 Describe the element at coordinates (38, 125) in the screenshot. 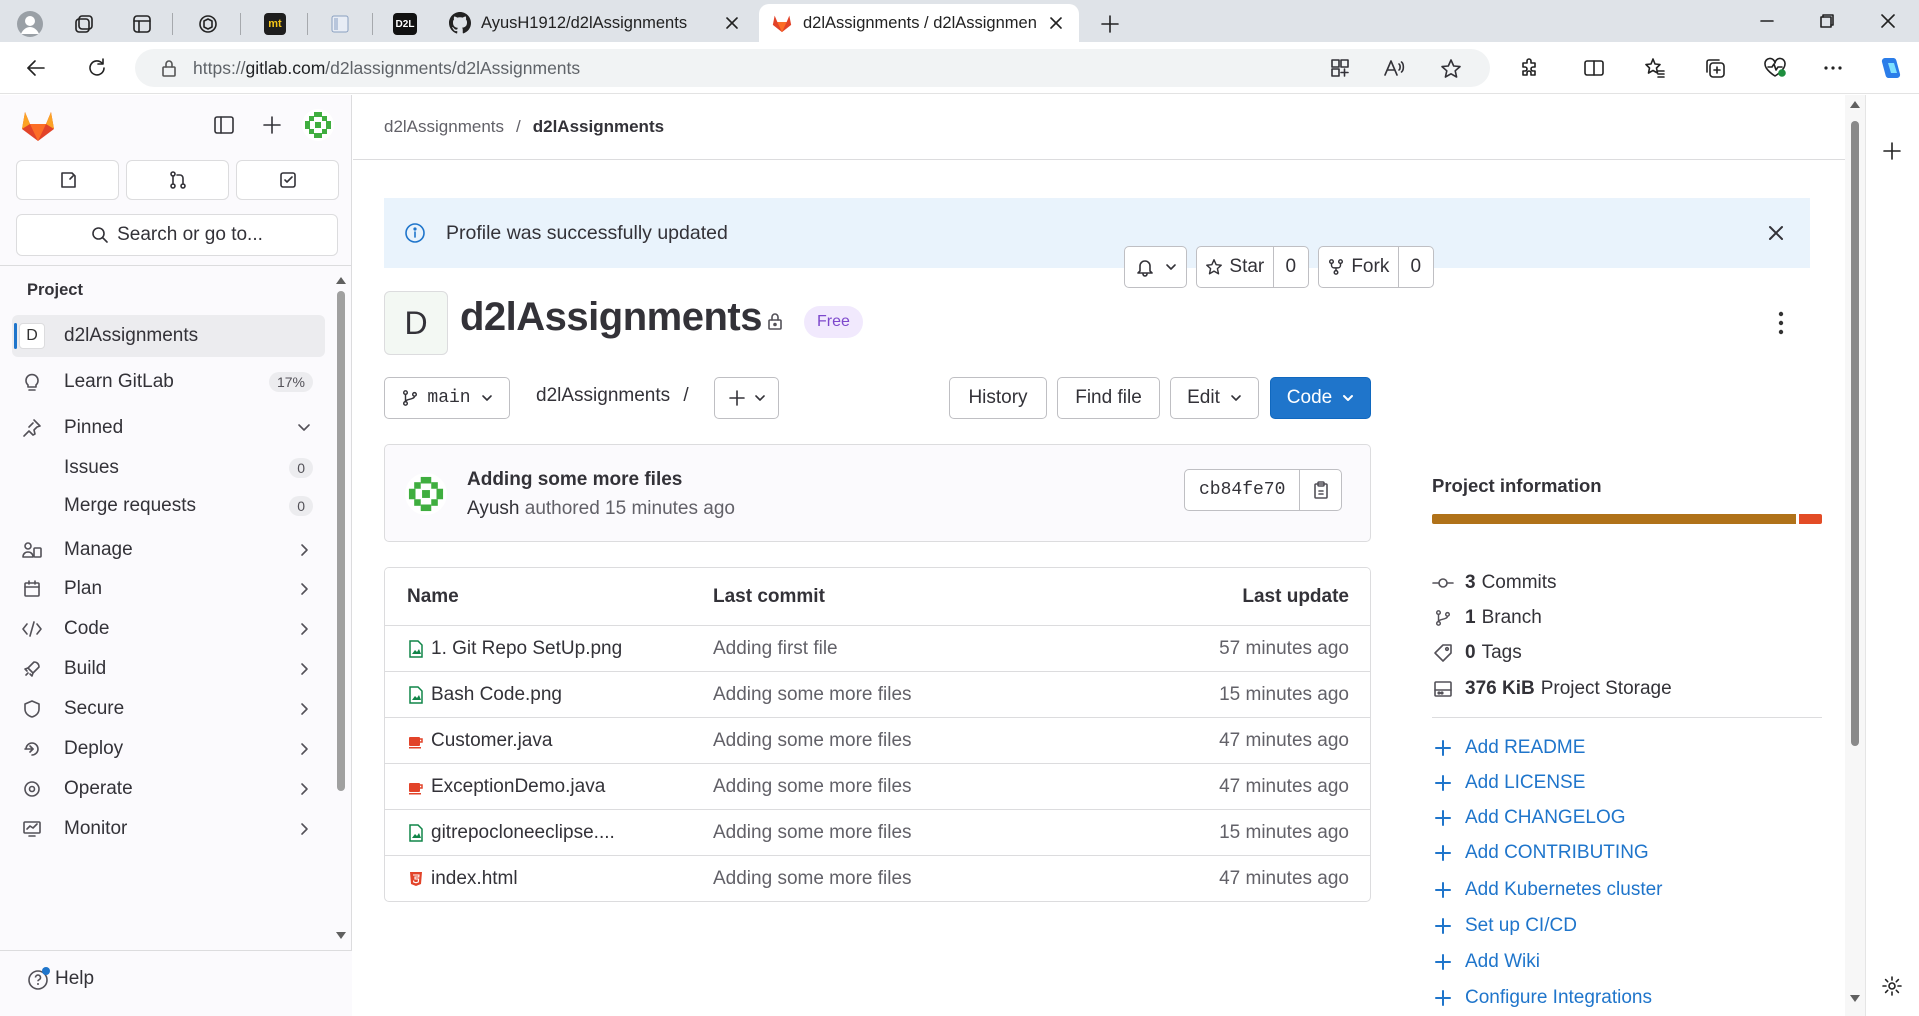

I see `gitlab-logo-icon` at that location.